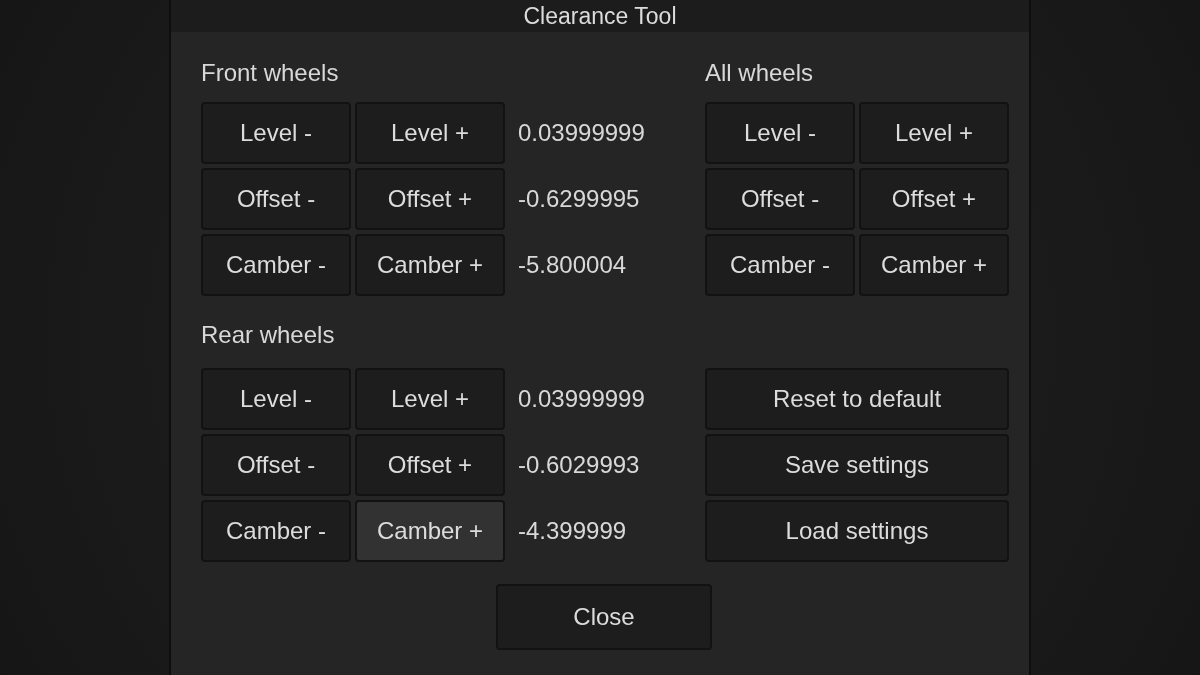 The height and width of the screenshot is (675, 1200). I want to click on section-heading: Front wheels, so click(270, 73).